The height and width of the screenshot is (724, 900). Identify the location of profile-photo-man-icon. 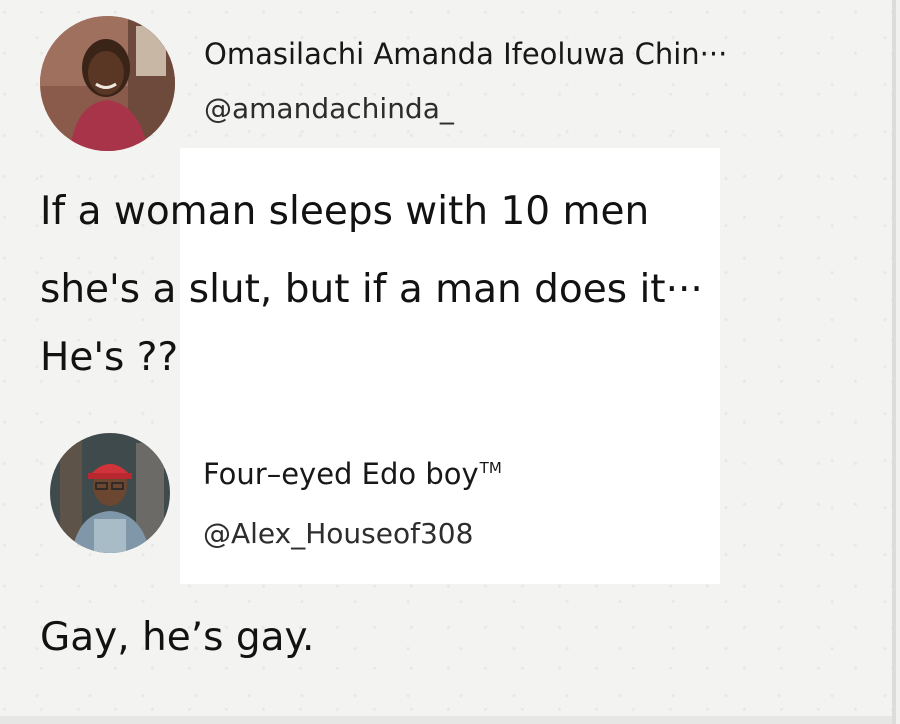
(110, 493).